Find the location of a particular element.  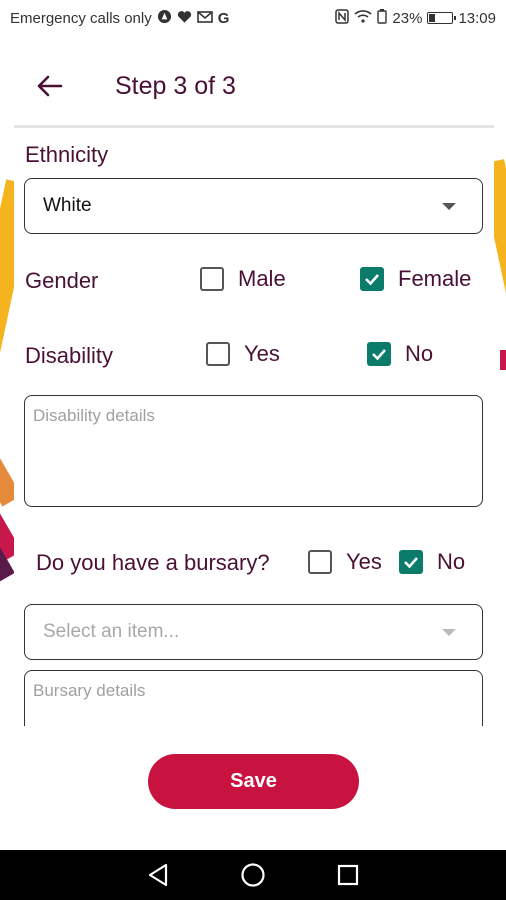

bursary-no-checkbox is located at coordinates (411, 562).